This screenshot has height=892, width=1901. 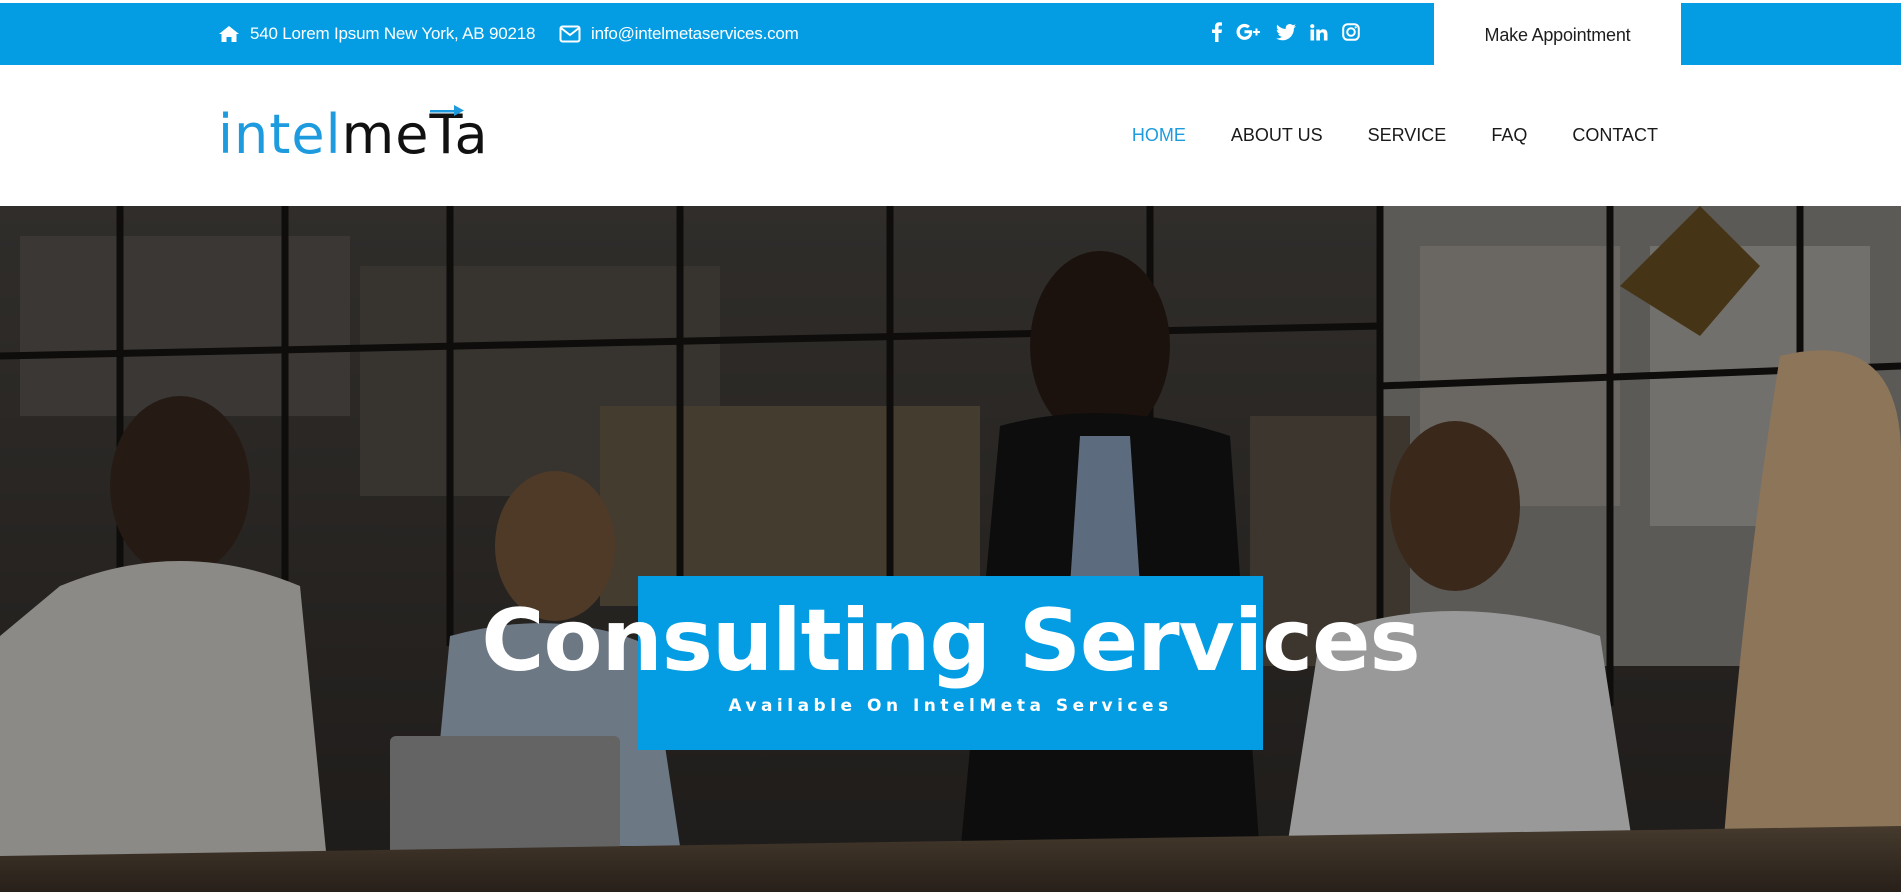 I want to click on main-nav: HOME ABOUT US SERVICE FAQ CONTACT, so click(x=1372, y=135).